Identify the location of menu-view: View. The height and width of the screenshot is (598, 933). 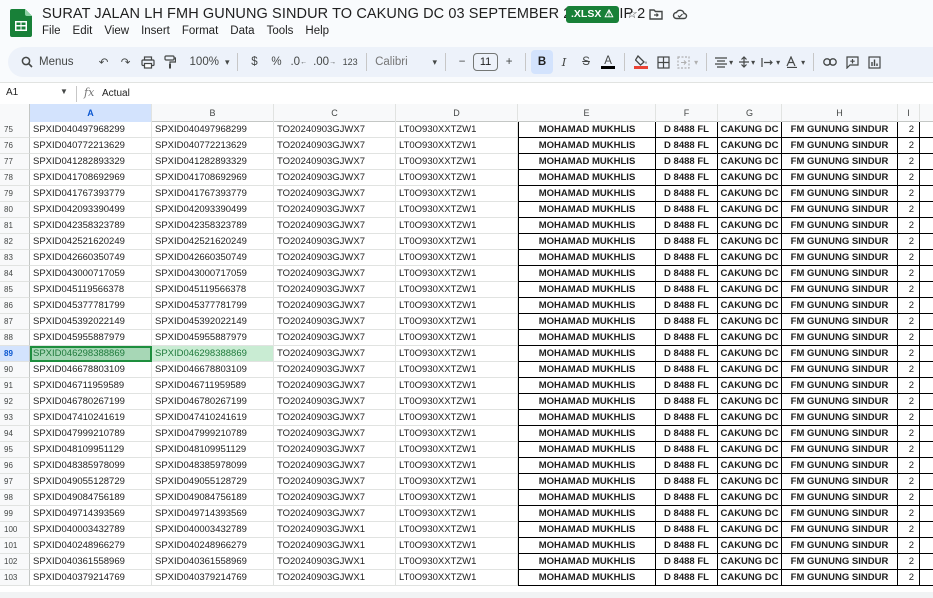
(119, 31).